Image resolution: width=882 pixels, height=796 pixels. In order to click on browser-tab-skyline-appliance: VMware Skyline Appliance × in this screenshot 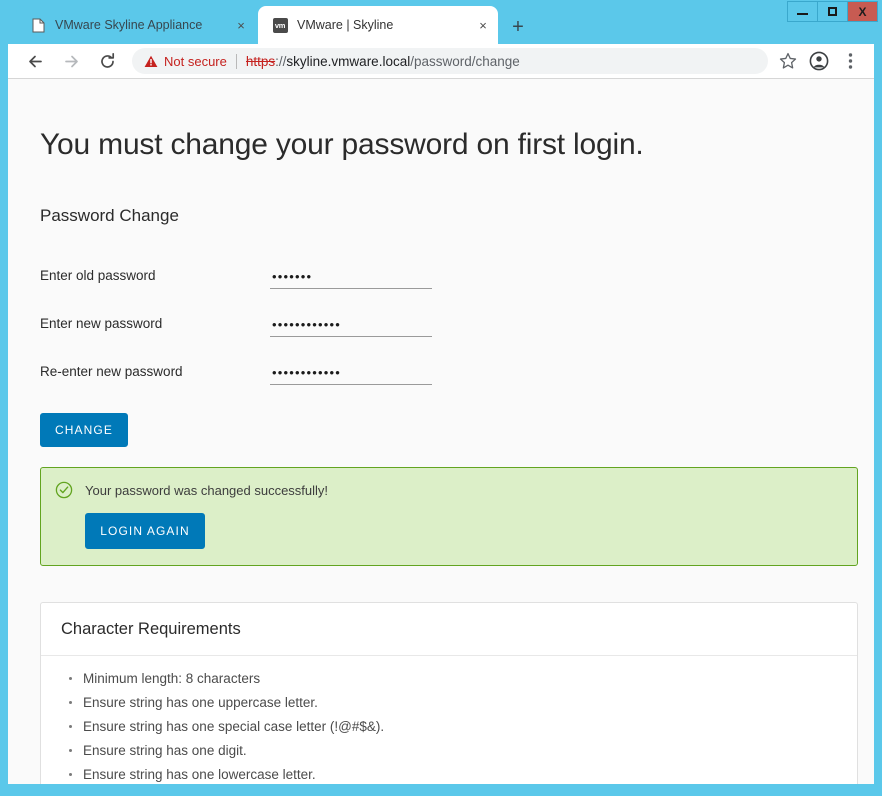, I will do `click(136, 25)`.